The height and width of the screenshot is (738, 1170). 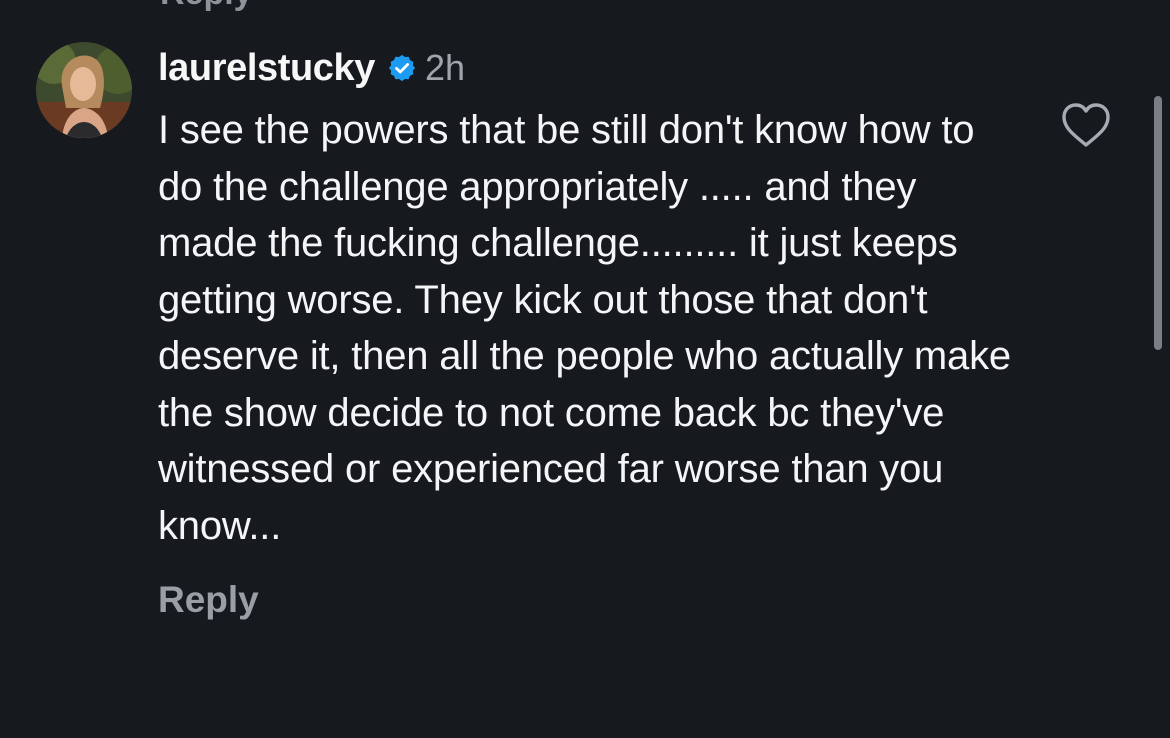 What do you see at coordinates (588, 68) in the screenshot?
I see `comment-header: laurelstucky 2h` at bounding box center [588, 68].